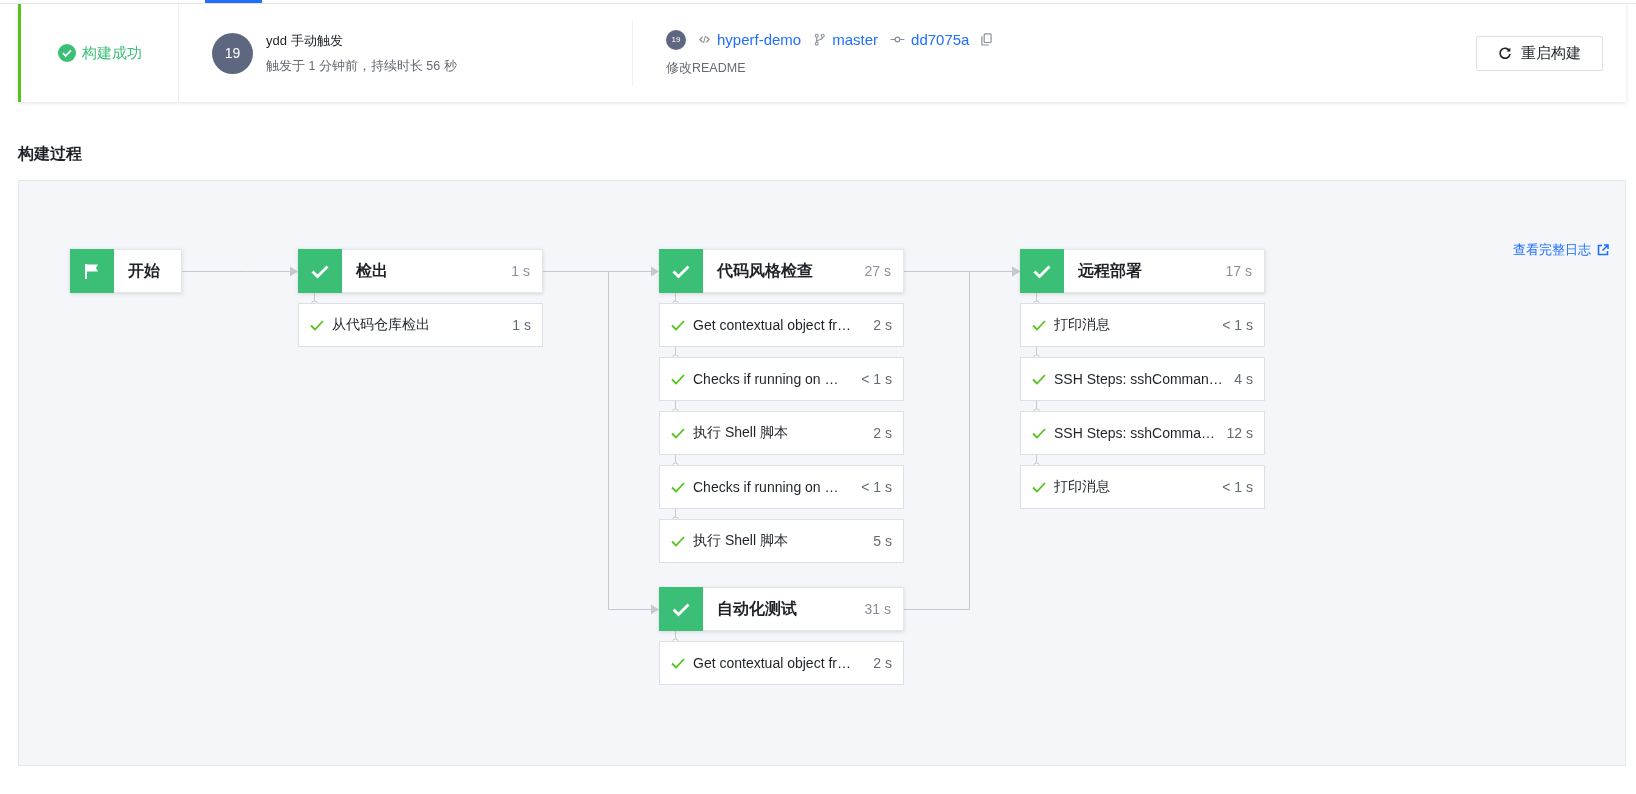 This screenshot has width=1636, height=794. Describe the element at coordinates (1561, 250) in the screenshot. I see `full-log-link: 查看完整日志` at that location.